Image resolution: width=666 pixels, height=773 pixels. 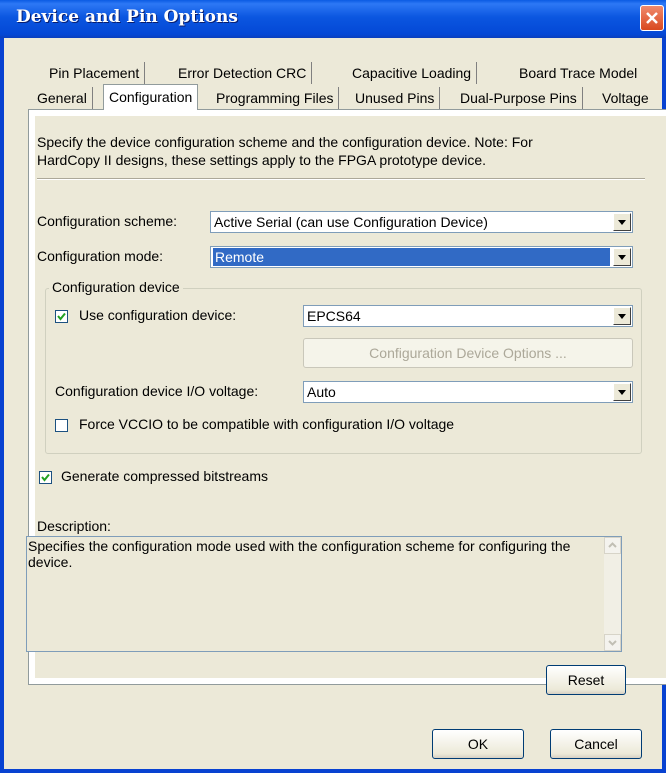 I want to click on io-voltage-label: Configuration device I/O voltage:, so click(x=157, y=391).